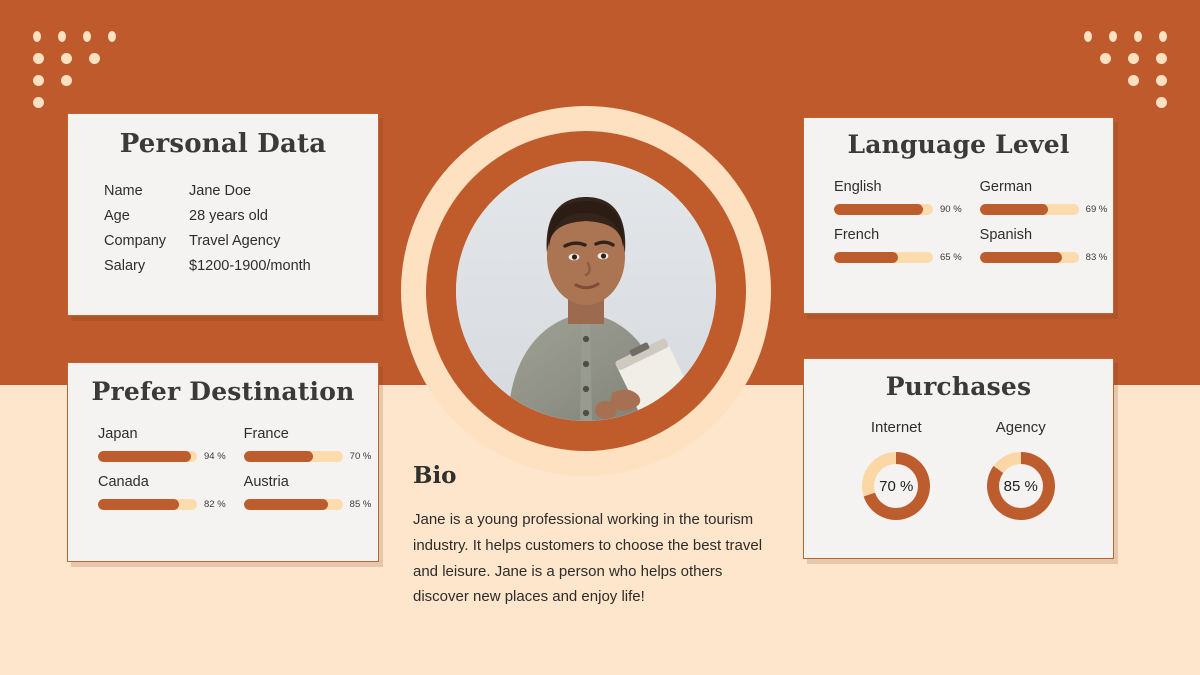 This screenshot has width=1200, height=675. Describe the element at coordinates (858, 187) in the screenshot. I see `progress-bar-label: English` at that location.